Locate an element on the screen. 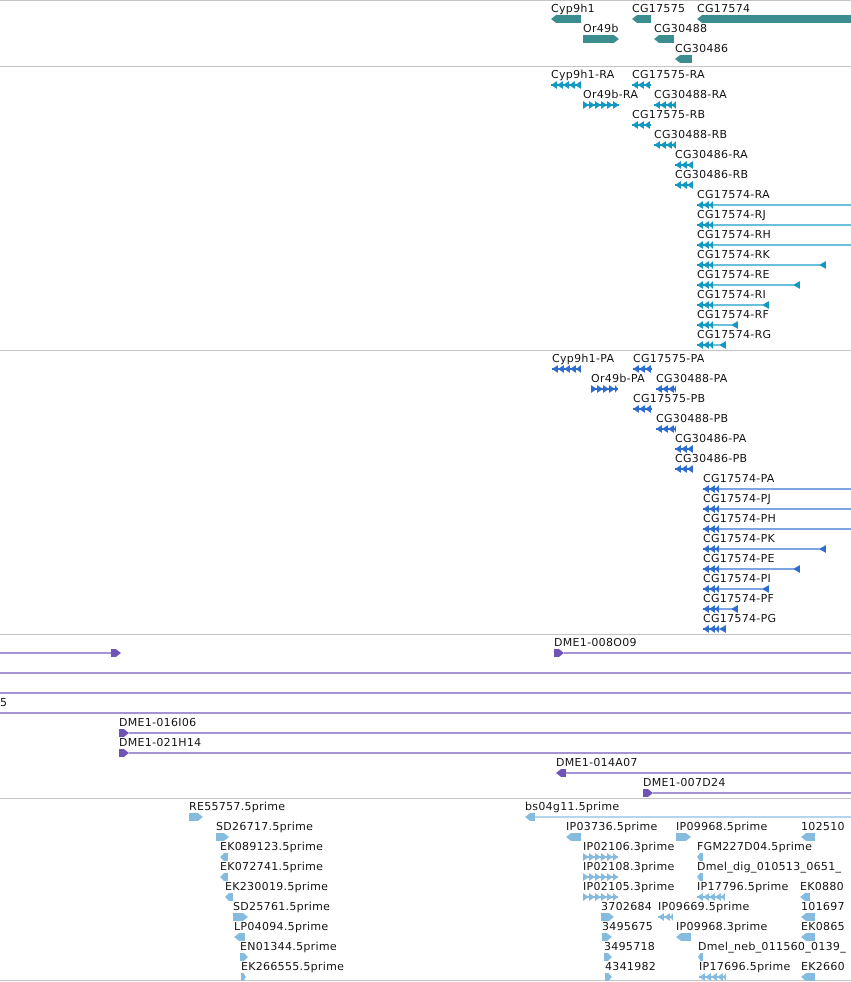 The height and width of the screenshot is (982, 851). feature-label: CG30486-RB is located at coordinates (711, 175).